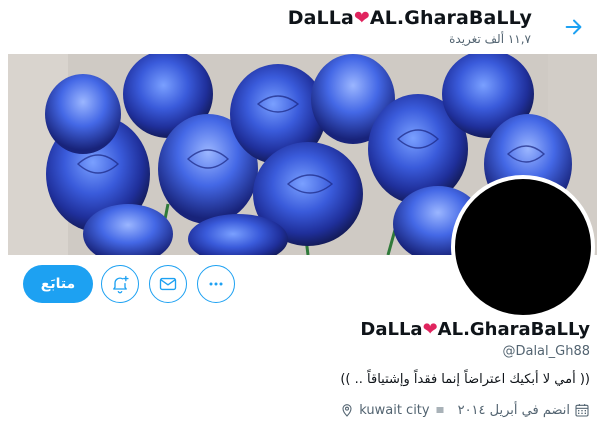 This screenshot has height=430, width=605. What do you see at coordinates (347, 410) in the screenshot?
I see `location-pin-icon` at bounding box center [347, 410].